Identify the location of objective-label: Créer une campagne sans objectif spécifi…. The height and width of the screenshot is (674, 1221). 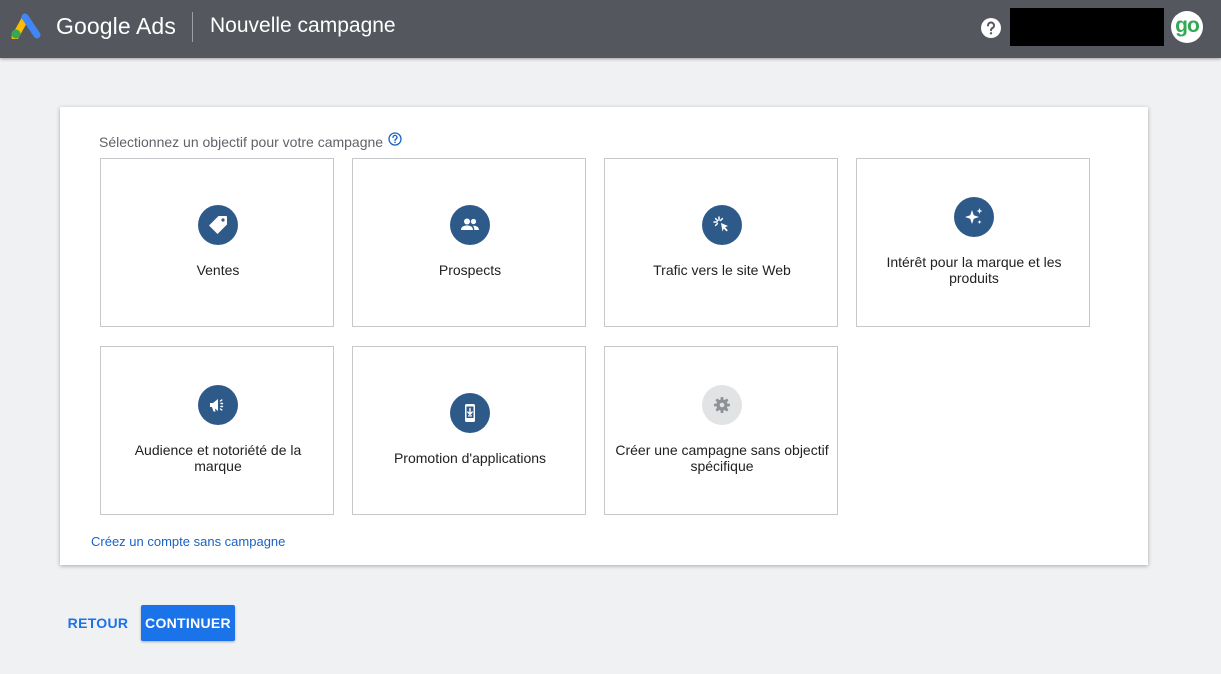
(722, 458).